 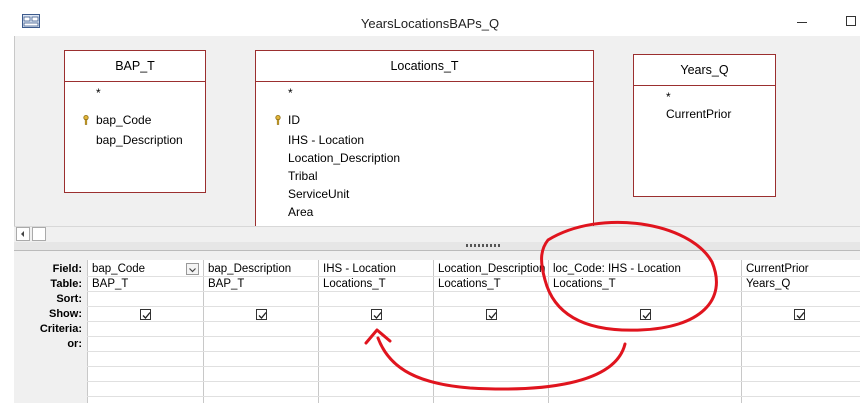 I want to click on field-dropdown, so click(x=192, y=269).